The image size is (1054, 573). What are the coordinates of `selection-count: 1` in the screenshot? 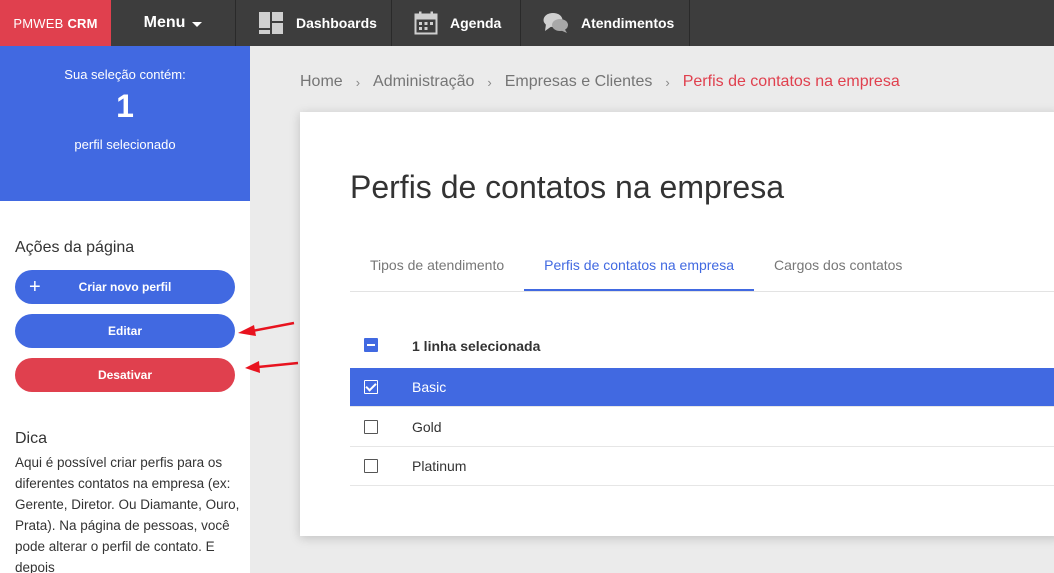 It's located at (125, 106).